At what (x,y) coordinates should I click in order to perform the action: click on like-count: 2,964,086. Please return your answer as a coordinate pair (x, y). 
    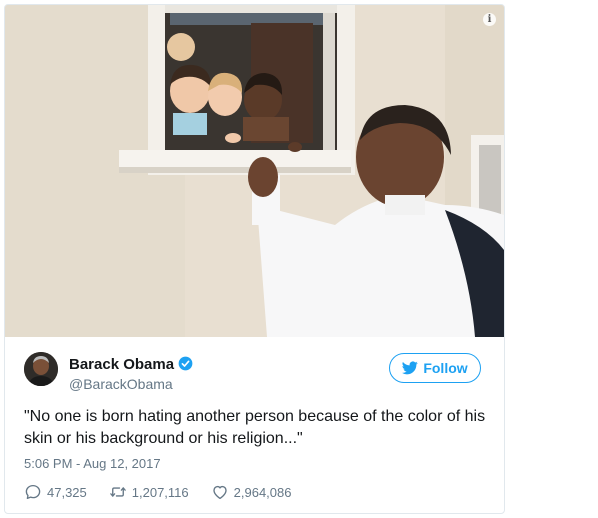
    Looking at the image, I should click on (262, 492).